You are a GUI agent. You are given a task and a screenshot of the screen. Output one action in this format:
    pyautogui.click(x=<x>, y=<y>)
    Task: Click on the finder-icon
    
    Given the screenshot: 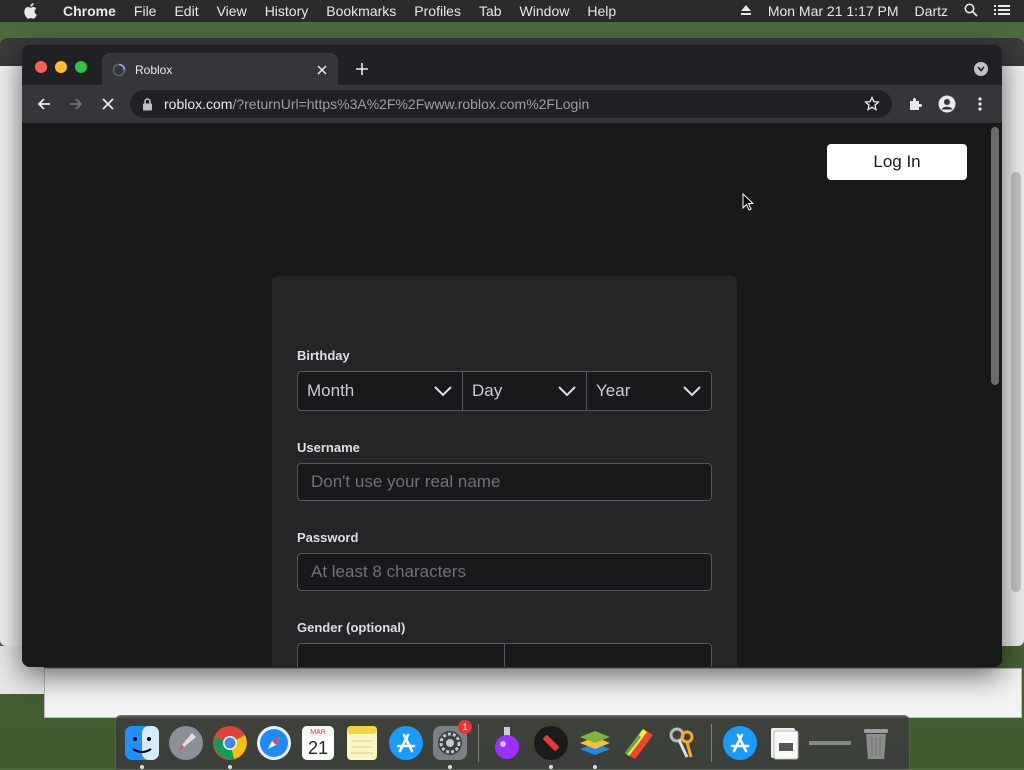 What is the action you would take?
    pyautogui.click(x=142, y=746)
    